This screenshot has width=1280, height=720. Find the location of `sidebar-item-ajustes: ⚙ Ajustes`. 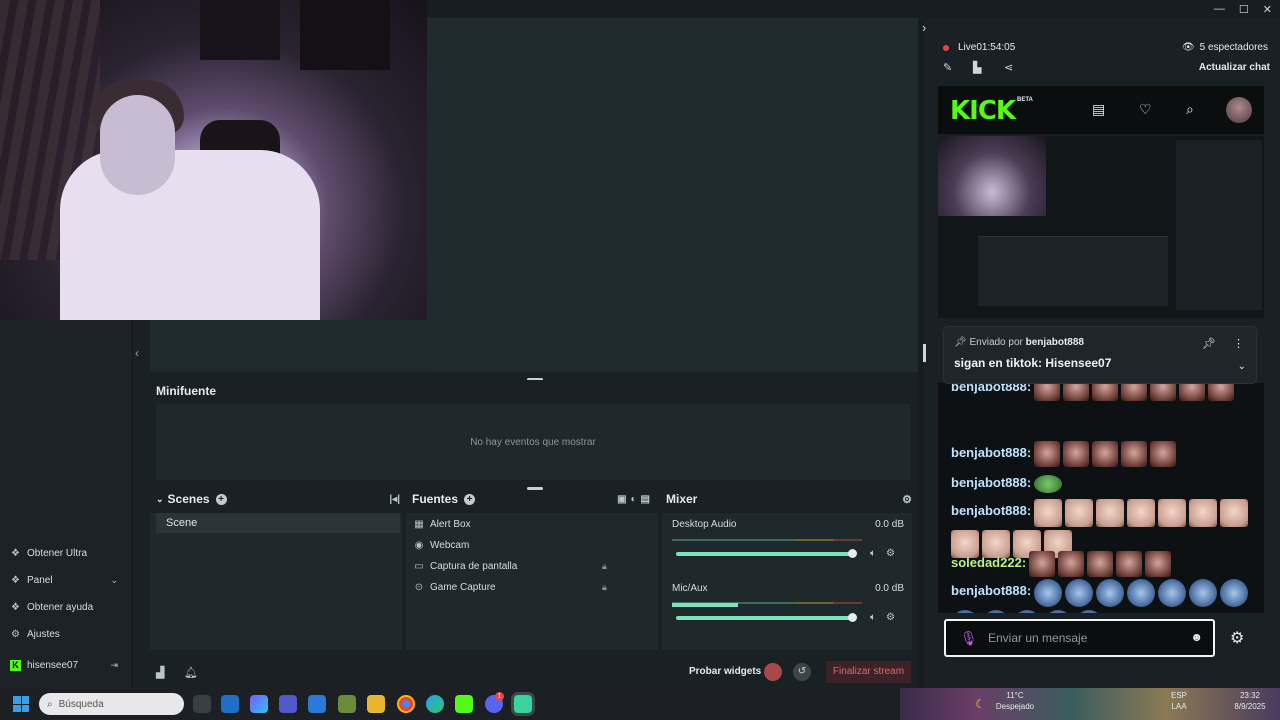

sidebar-item-ajustes: ⚙ Ajustes is located at coordinates (69, 634).